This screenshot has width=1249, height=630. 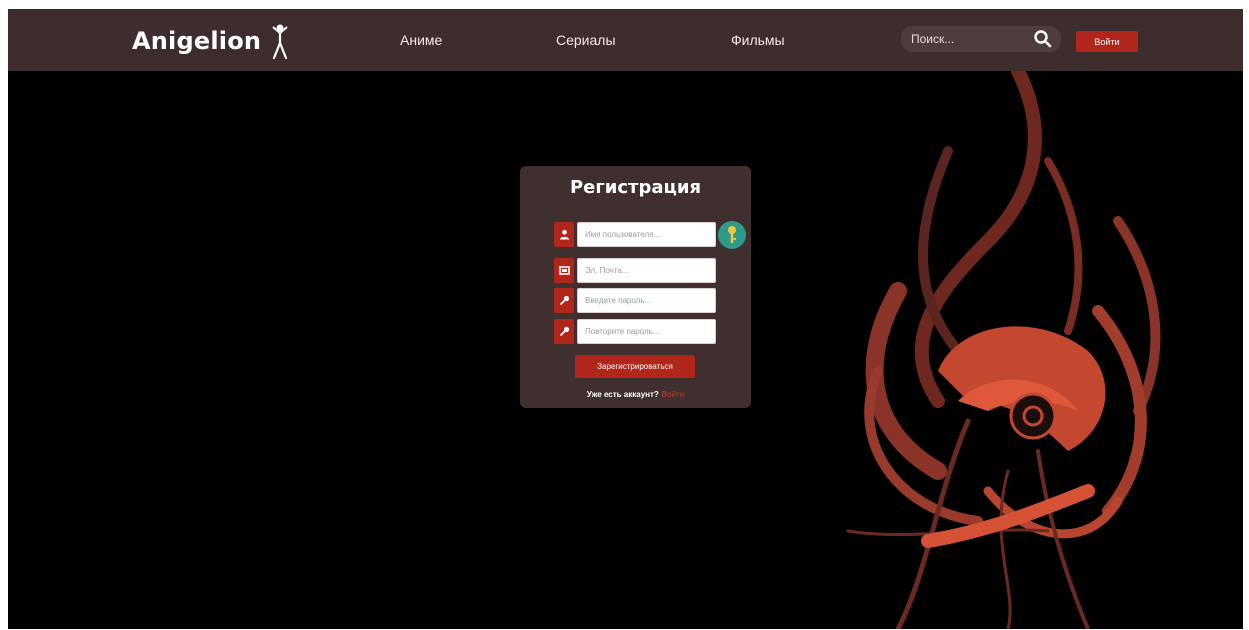 I want to click on password-row, so click(x=635, y=300).